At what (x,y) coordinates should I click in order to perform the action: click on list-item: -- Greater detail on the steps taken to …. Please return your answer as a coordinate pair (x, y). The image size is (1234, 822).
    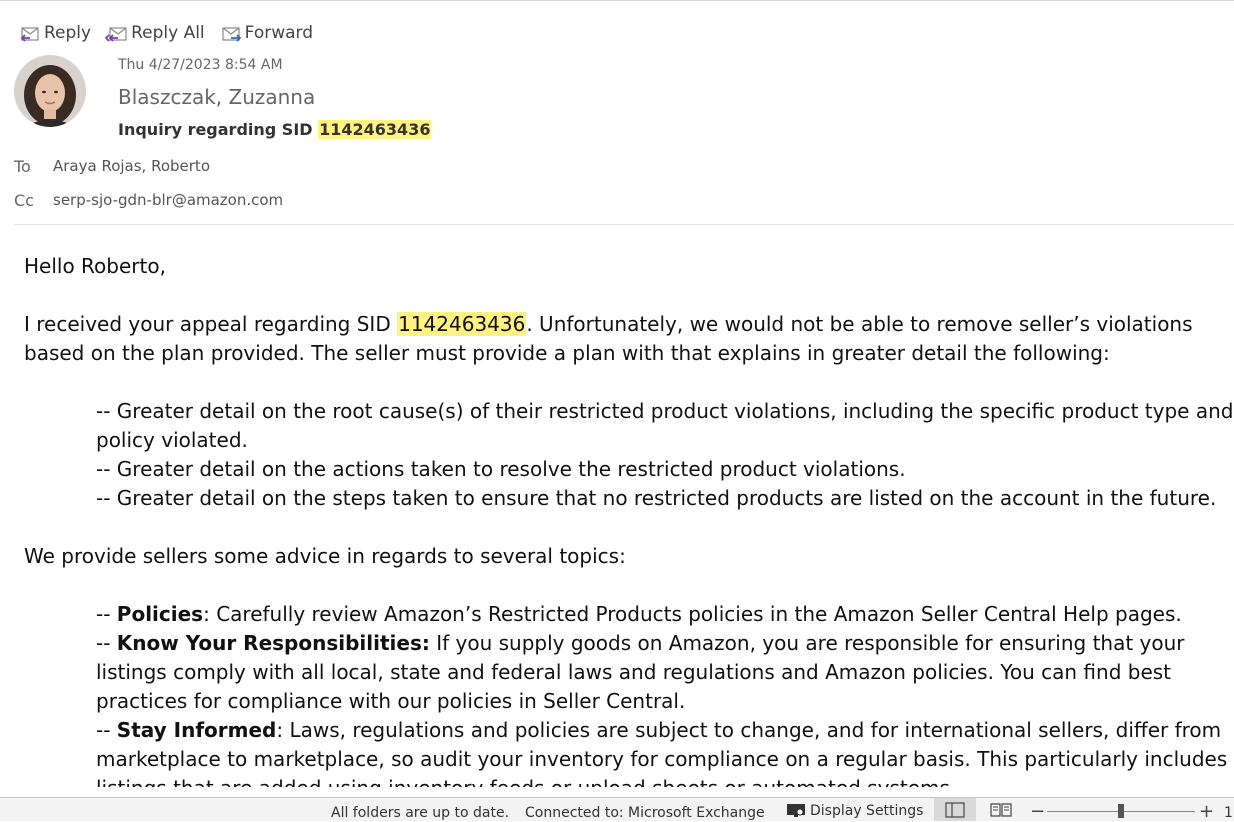
    Looking at the image, I should click on (656, 498).